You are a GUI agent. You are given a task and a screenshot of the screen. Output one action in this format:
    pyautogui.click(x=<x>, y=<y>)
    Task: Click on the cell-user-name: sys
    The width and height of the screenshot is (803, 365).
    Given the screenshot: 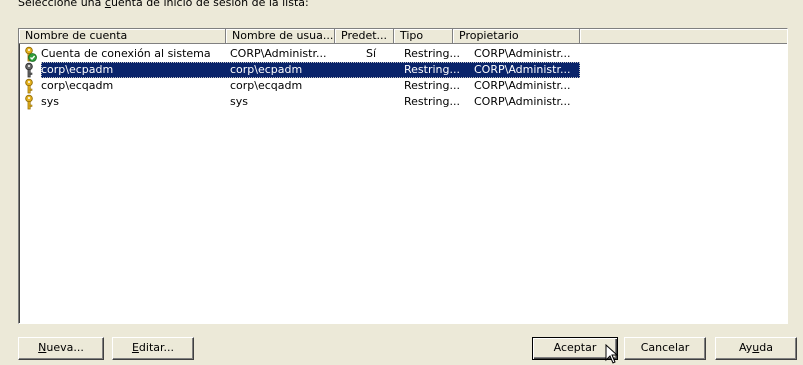 What is the action you would take?
    pyautogui.click(x=239, y=101)
    